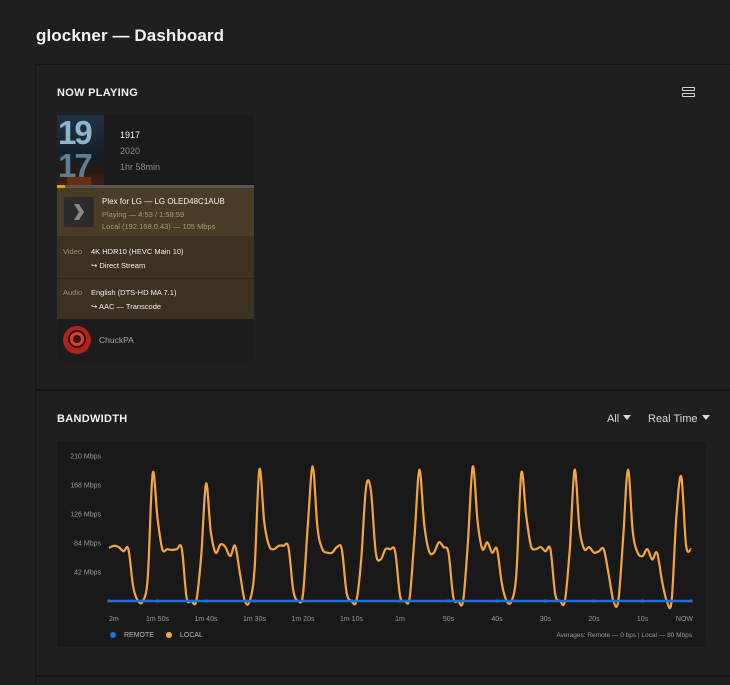  Describe the element at coordinates (383, 676) in the screenshot. I see `section-divider-bottom` at that location.